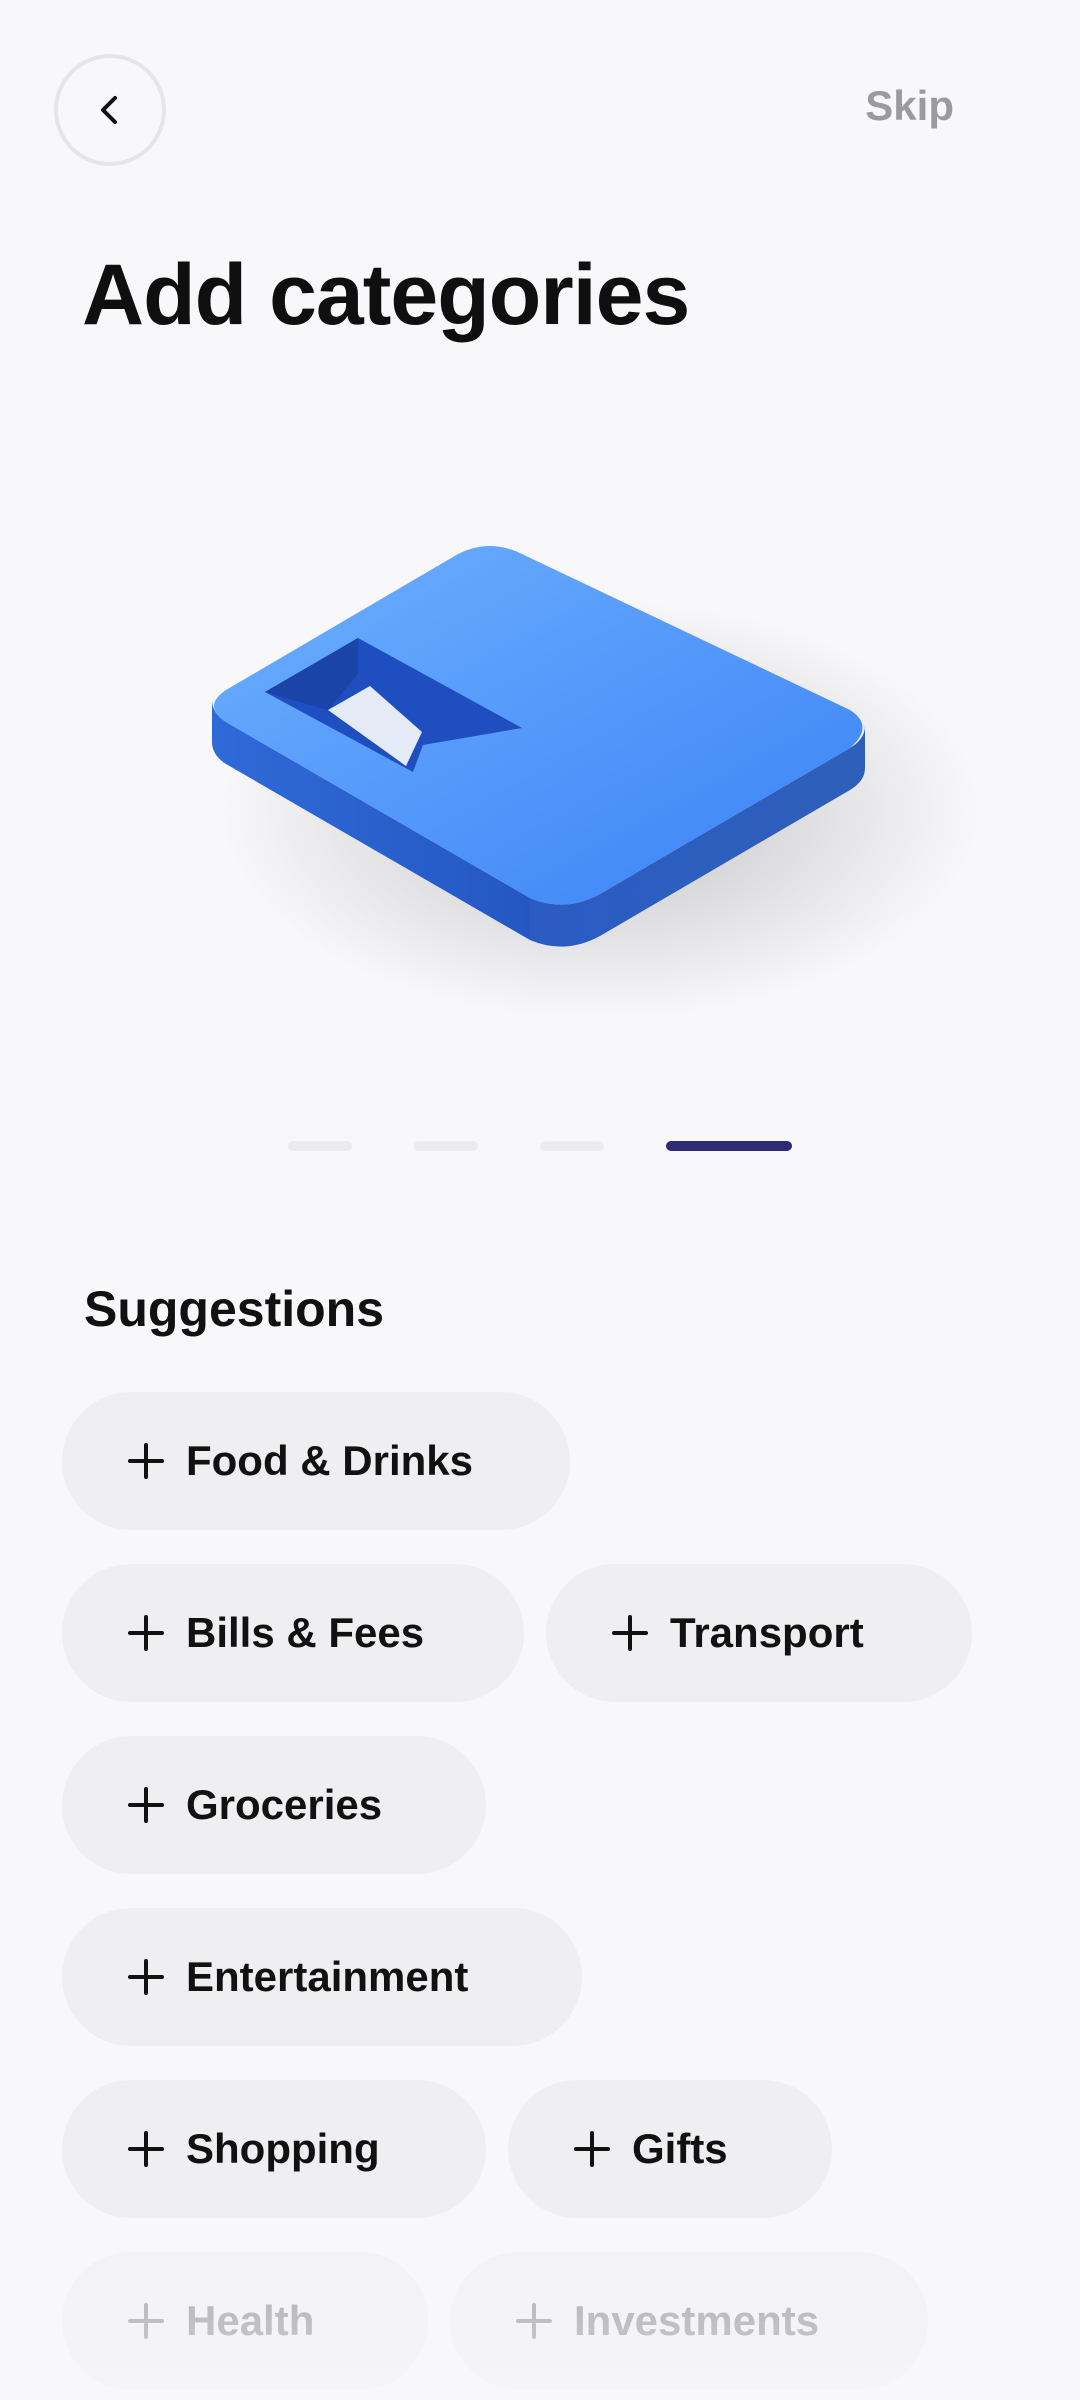  I want to click on chip-label: Food & Drinks, so click(330, 1460).